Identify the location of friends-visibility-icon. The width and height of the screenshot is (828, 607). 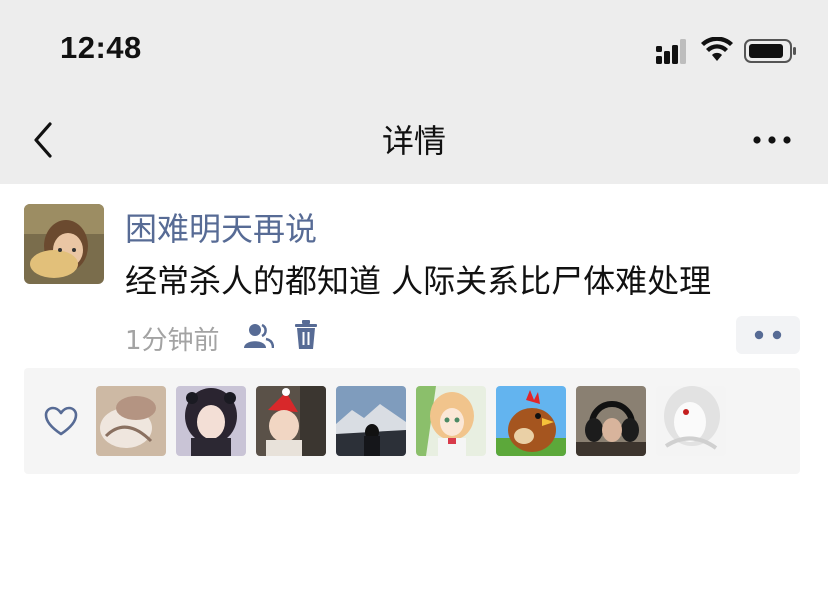
(258, 336).